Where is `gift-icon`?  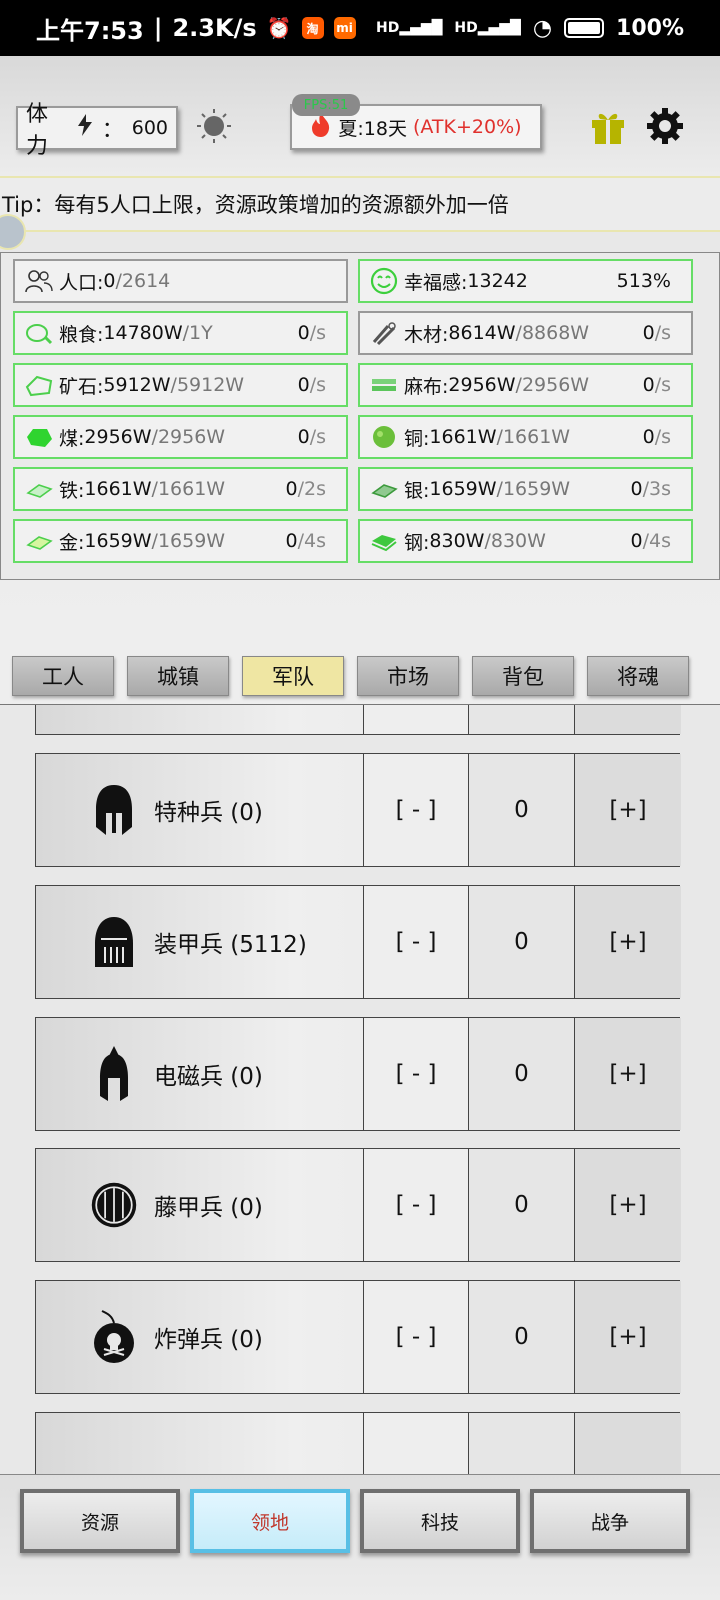
gift-icon is located at coordinates (608, 126).